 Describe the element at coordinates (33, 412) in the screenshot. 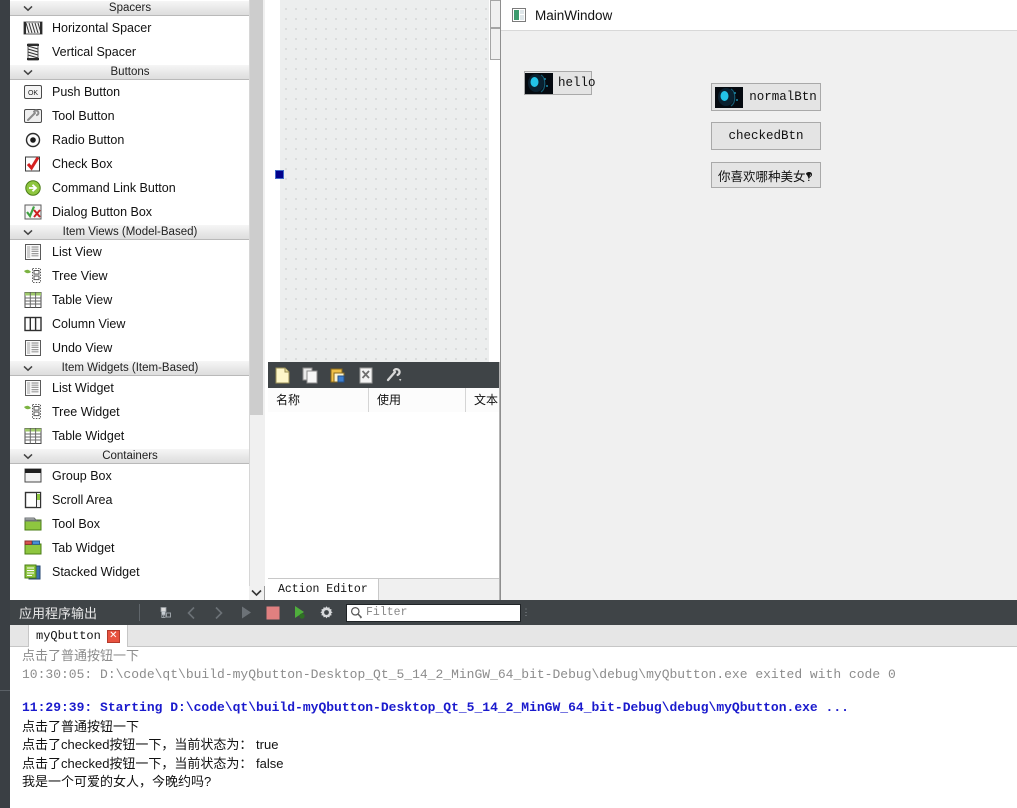

I see `tree-widget-icon` at that location.